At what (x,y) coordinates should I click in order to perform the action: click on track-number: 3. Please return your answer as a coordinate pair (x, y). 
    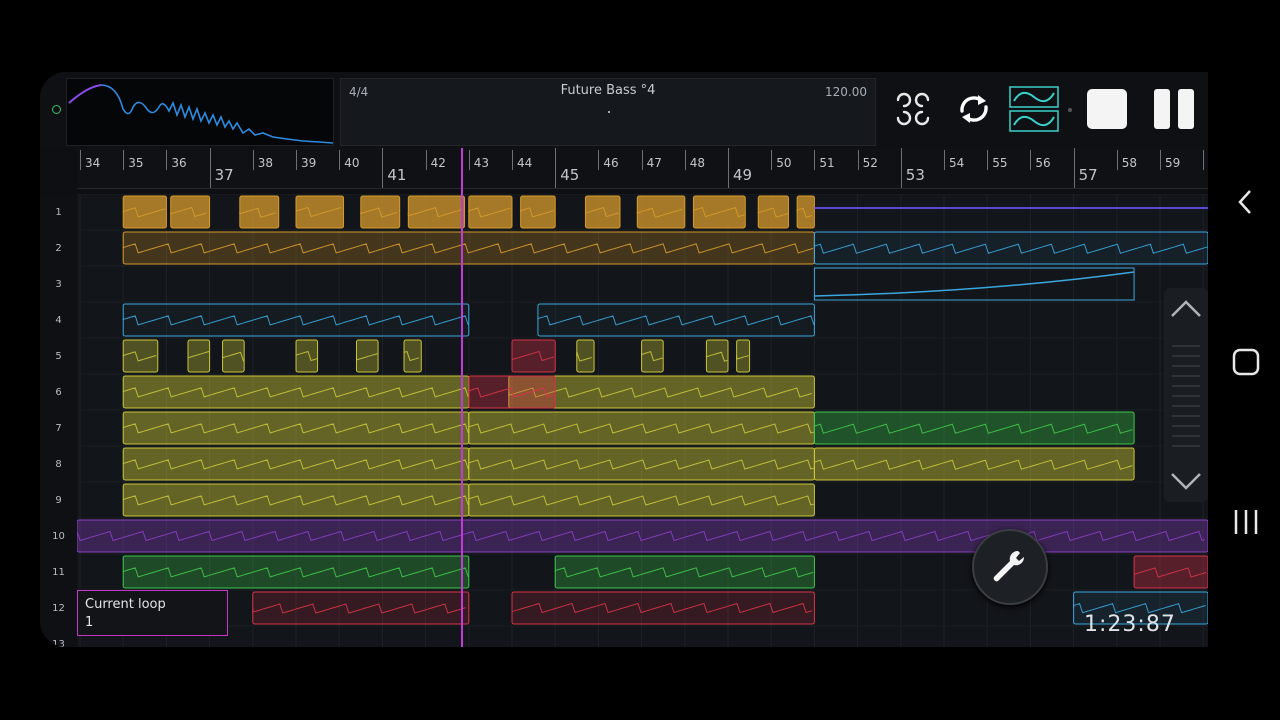
    Looking at the image, I should click on (58, 284).